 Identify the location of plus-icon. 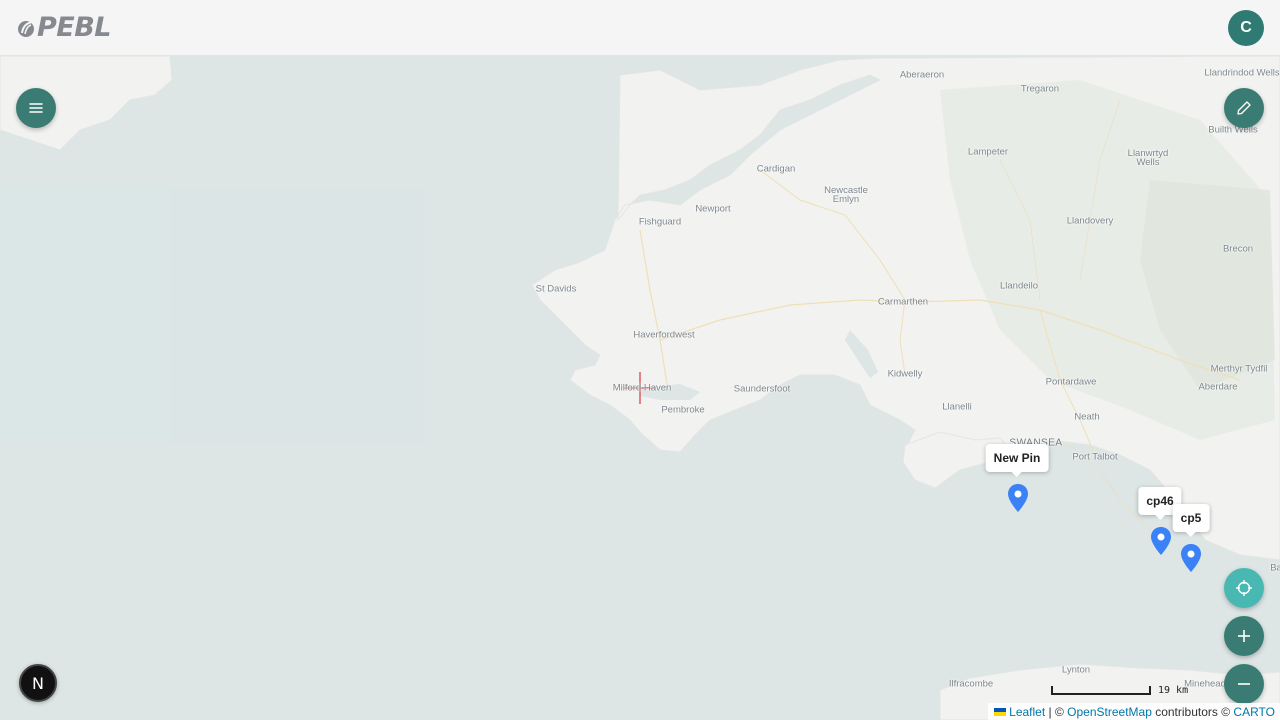
(1244, 636).